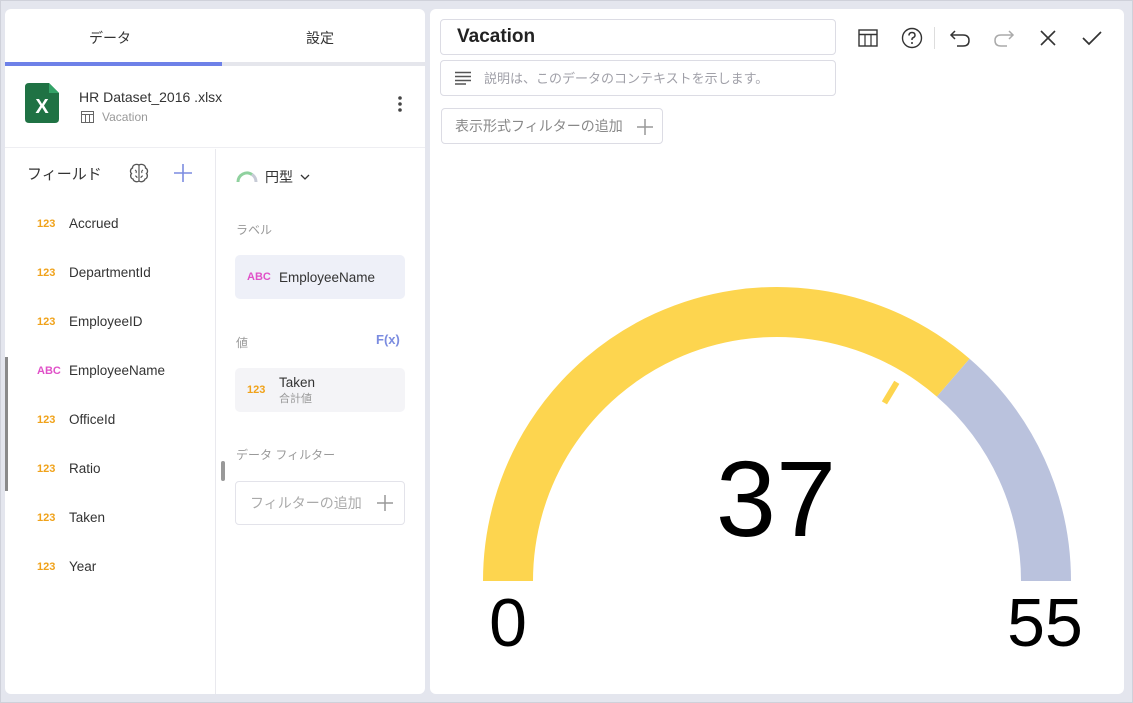  What do you see at coordinates (890, 392) in the screenshot?
I see `gauge-value-marker` at bounding box center [890, 392].